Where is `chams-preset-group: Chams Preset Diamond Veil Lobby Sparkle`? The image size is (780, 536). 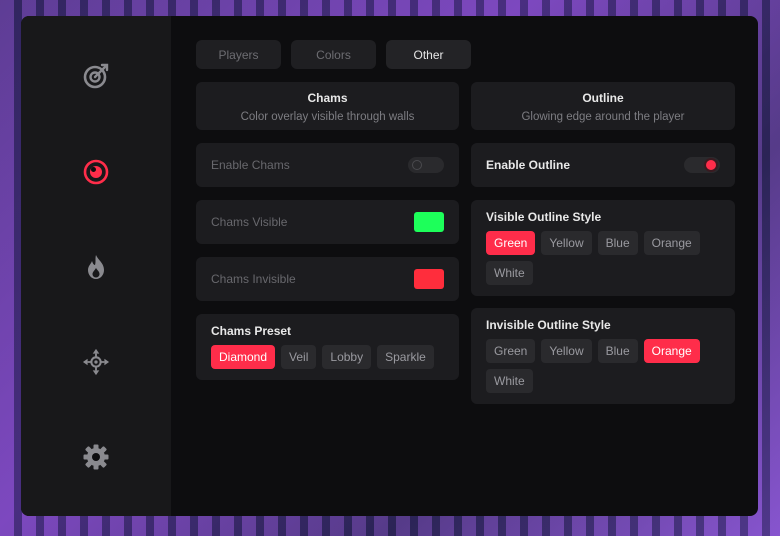 chams-preset-group: Chams Preset Diamond Veil Lobby Sparkle is located at coordinates (327, 347).